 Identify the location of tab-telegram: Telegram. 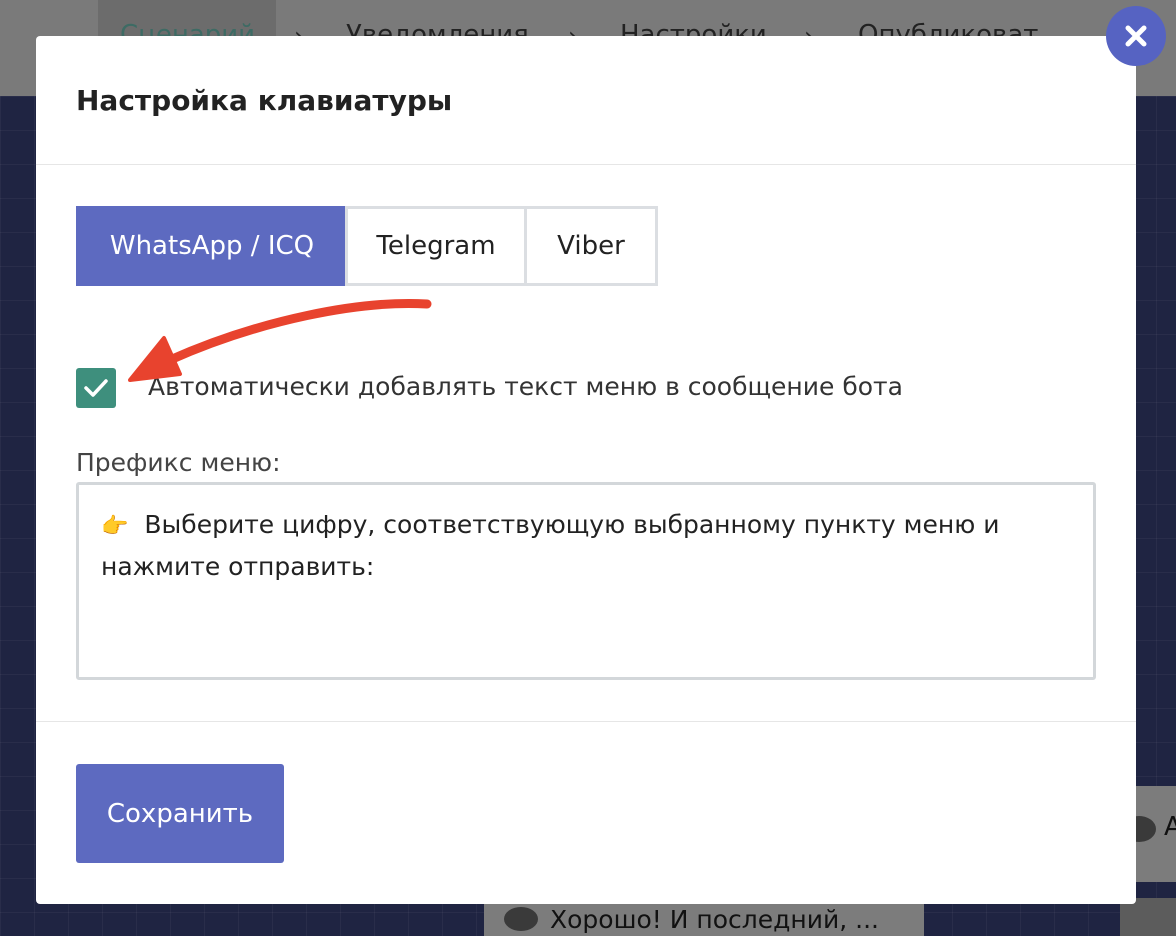
(436, 246).